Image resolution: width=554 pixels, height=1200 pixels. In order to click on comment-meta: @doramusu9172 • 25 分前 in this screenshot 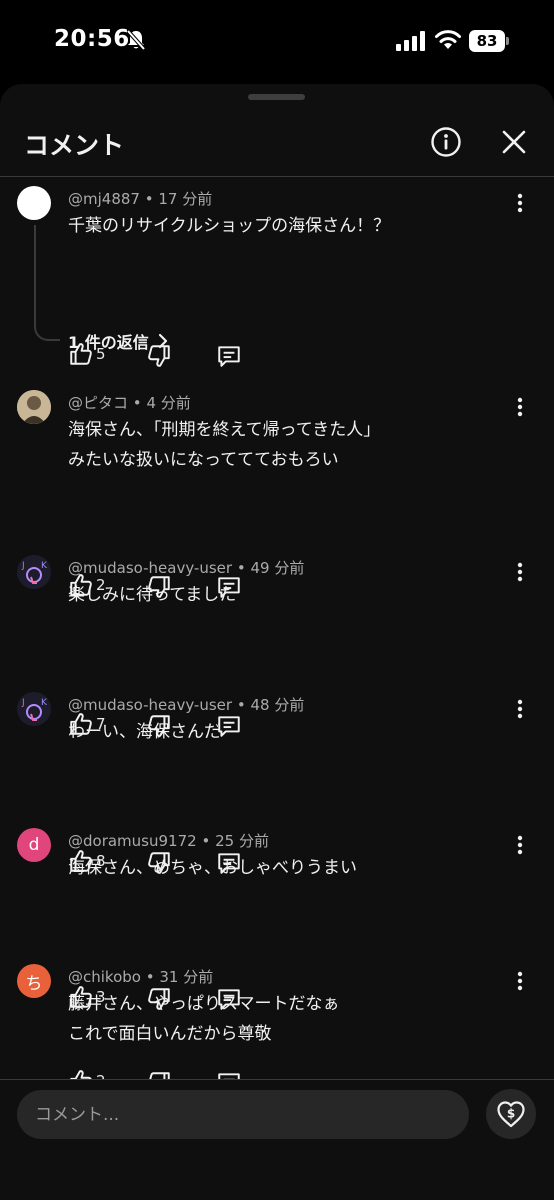, I will do `click(168, 840)`.